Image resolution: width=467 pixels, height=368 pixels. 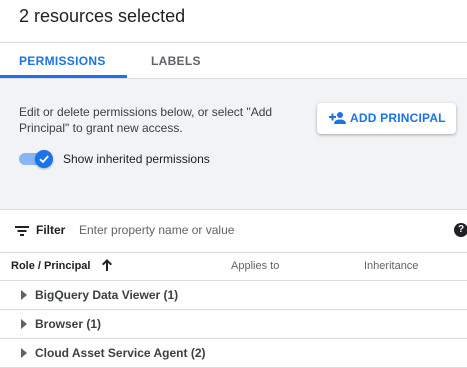 I want to click on filter-bar: Filter ?, so click(x=233, y=231).